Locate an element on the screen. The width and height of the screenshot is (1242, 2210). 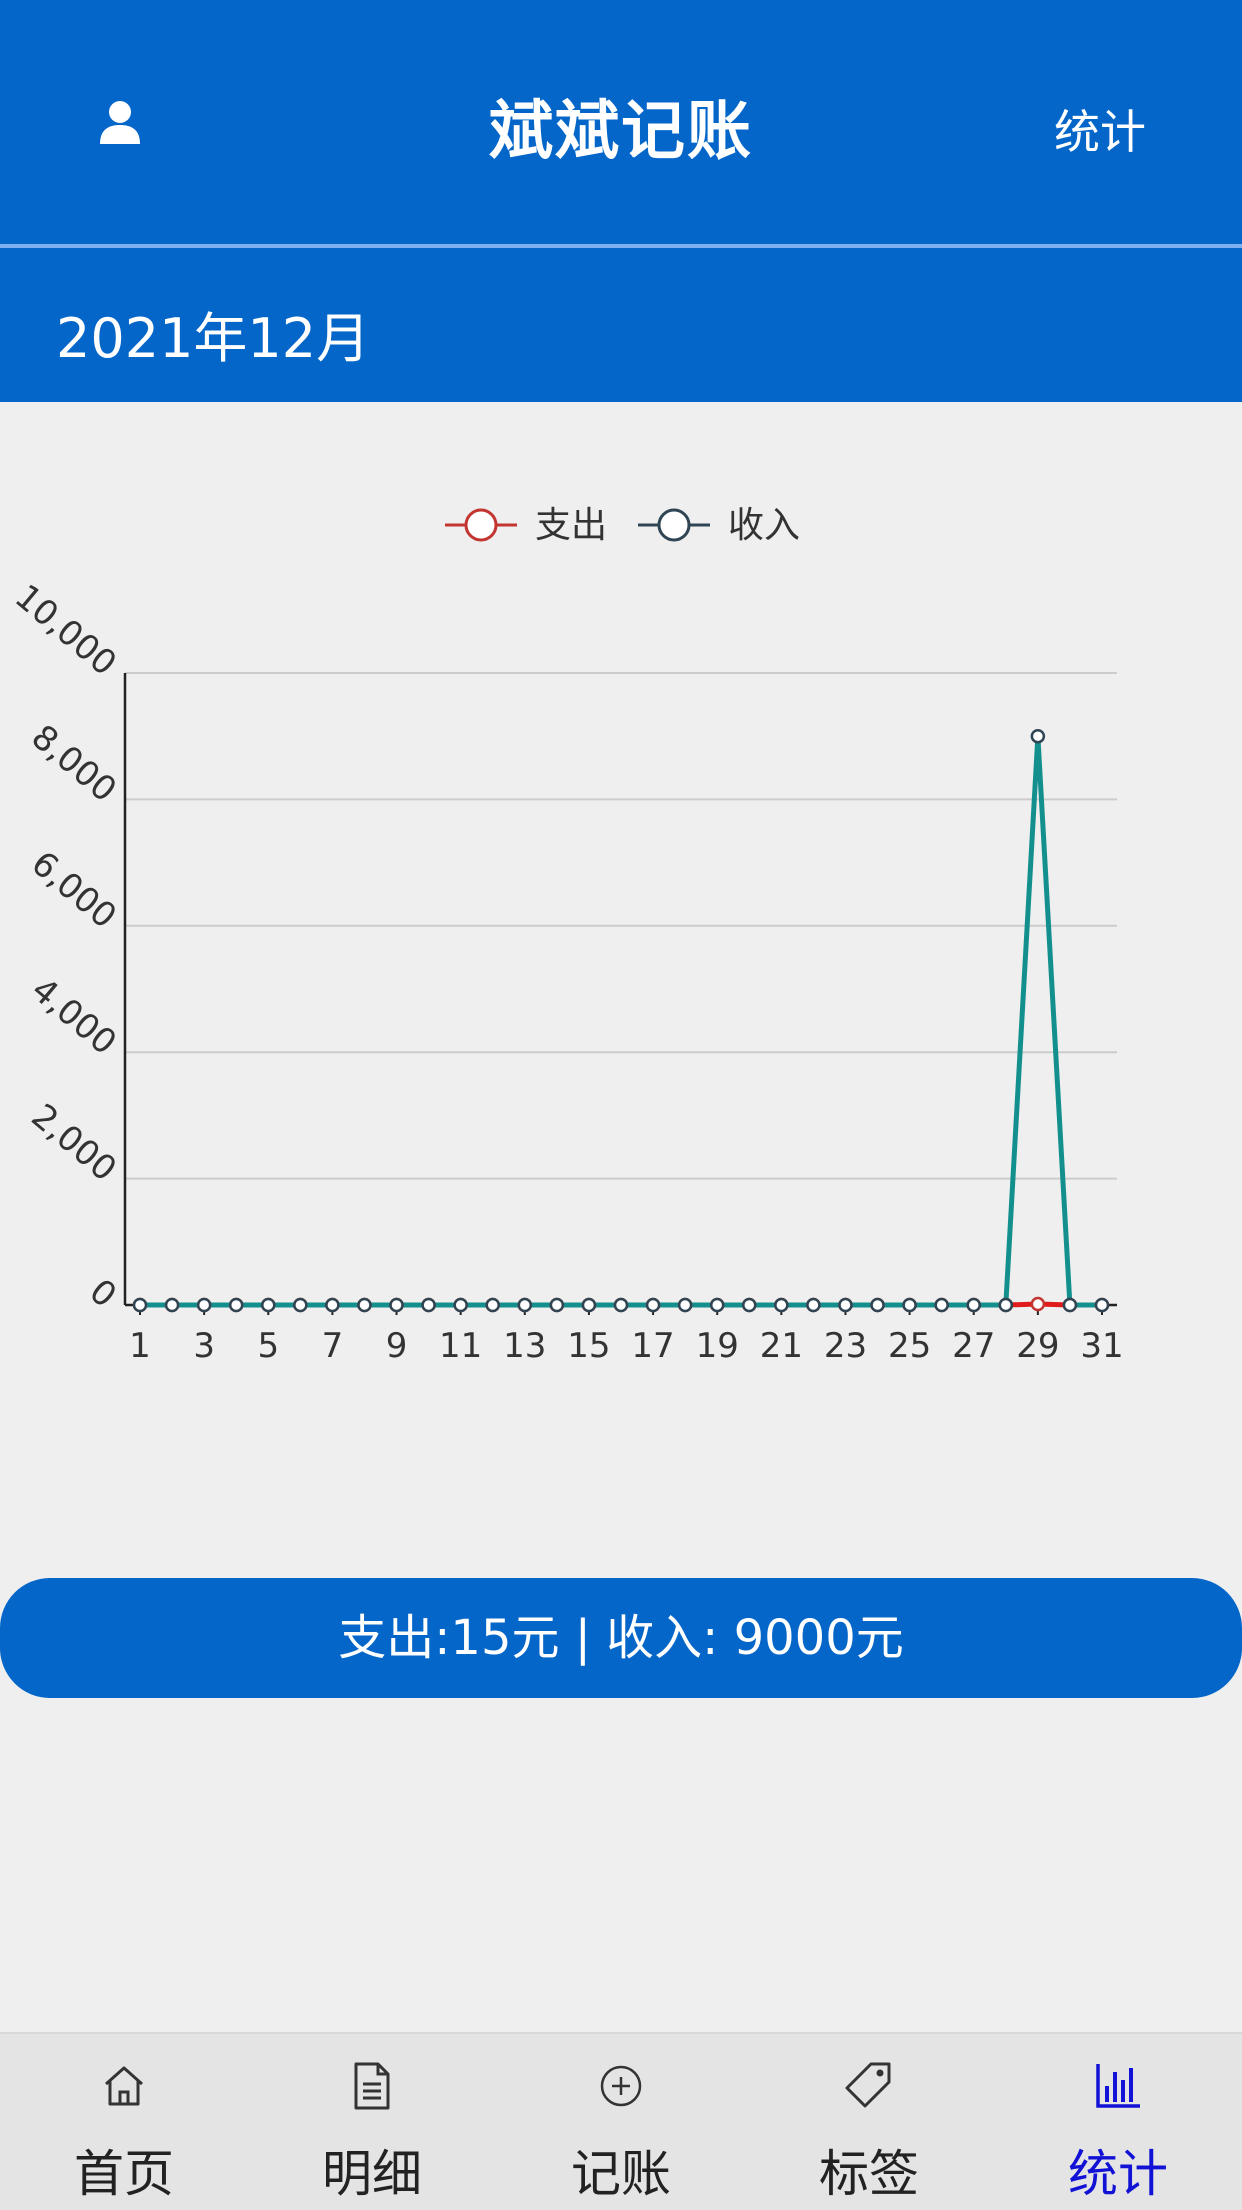
month-bar: 2021年12月 is located at coordinates (621, 325).